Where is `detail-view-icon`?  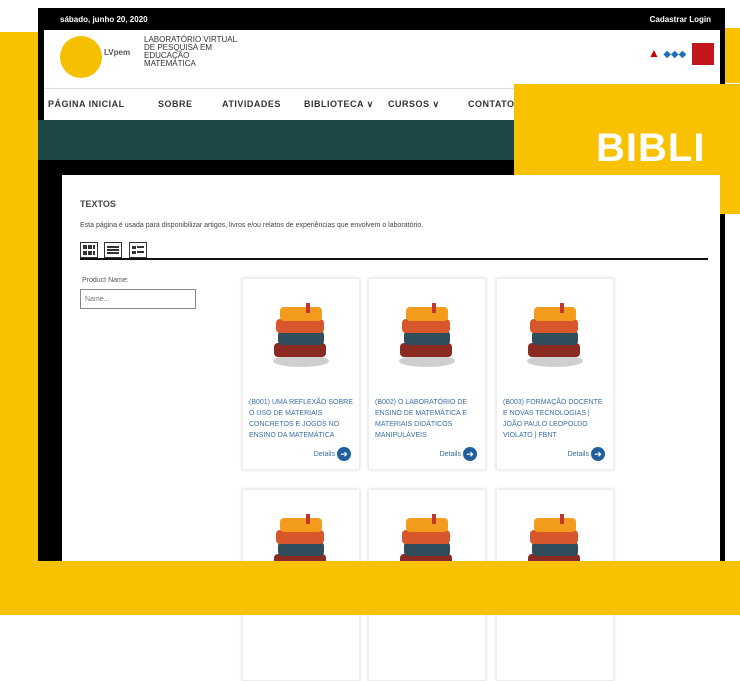
detail-view-icon is located at coordinates (137, 250).